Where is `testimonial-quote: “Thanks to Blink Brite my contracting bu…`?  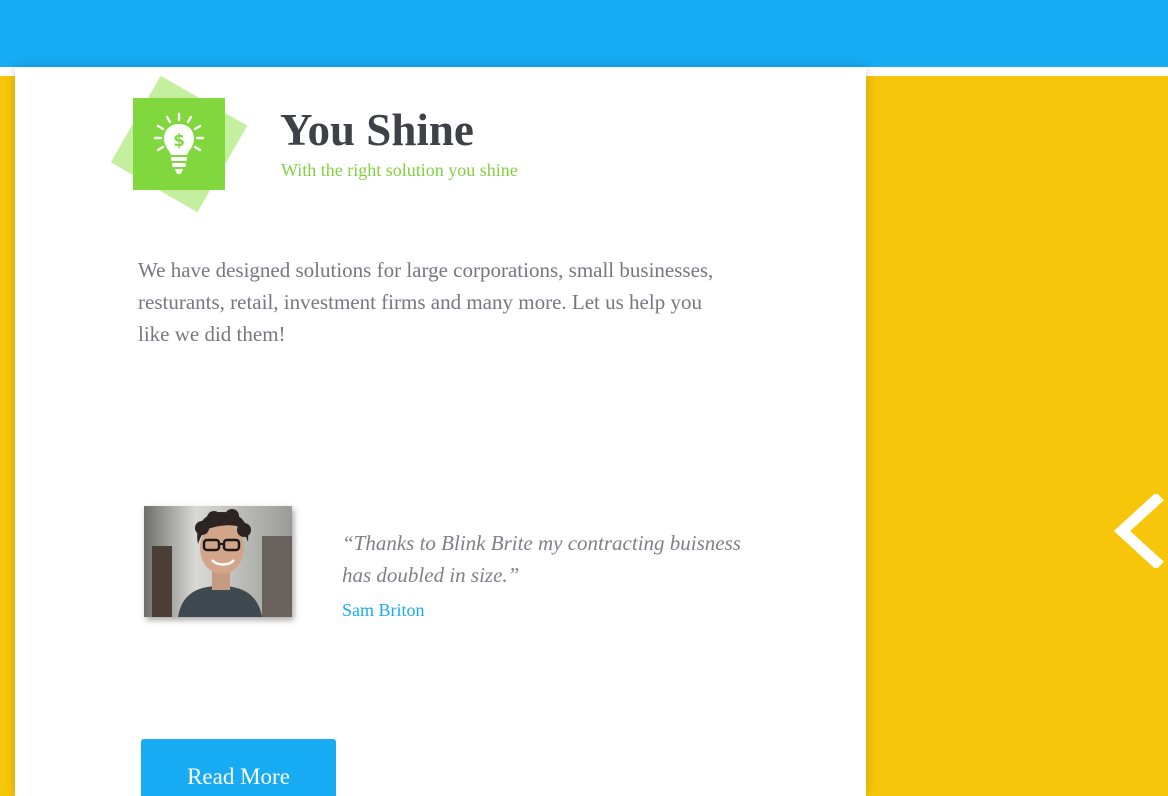 testimonial-quote: “Thanks to Blink Brite my contracting bu… is located at coordinates (541, 559).